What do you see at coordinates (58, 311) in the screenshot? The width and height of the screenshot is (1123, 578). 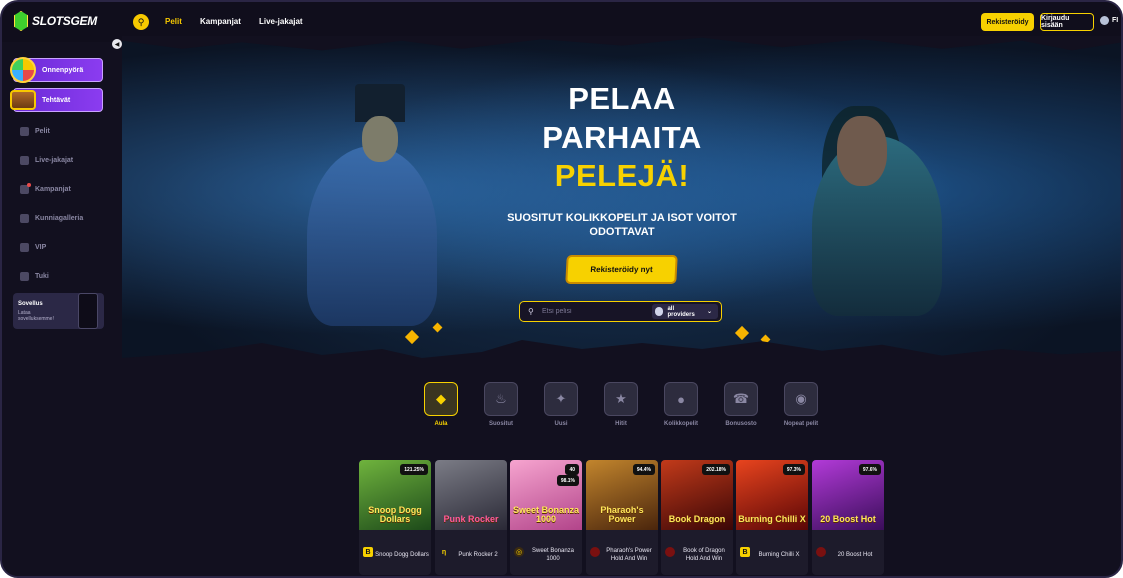 I see `app-download-card: Sovellus Lataa sovelluksemme!` at bounding box center [58, 311].